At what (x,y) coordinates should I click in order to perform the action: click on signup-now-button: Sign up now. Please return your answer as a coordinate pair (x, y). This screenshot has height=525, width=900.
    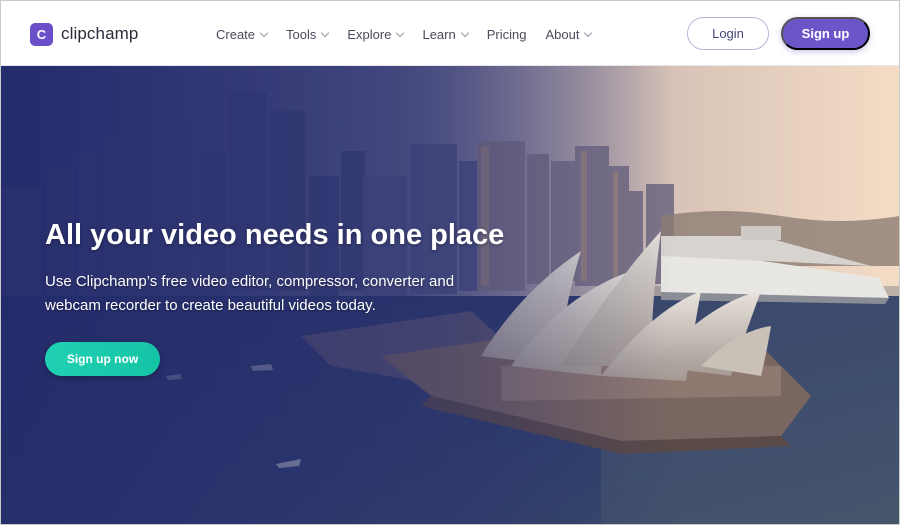
    Looking at the image, I should click on (102, 359).